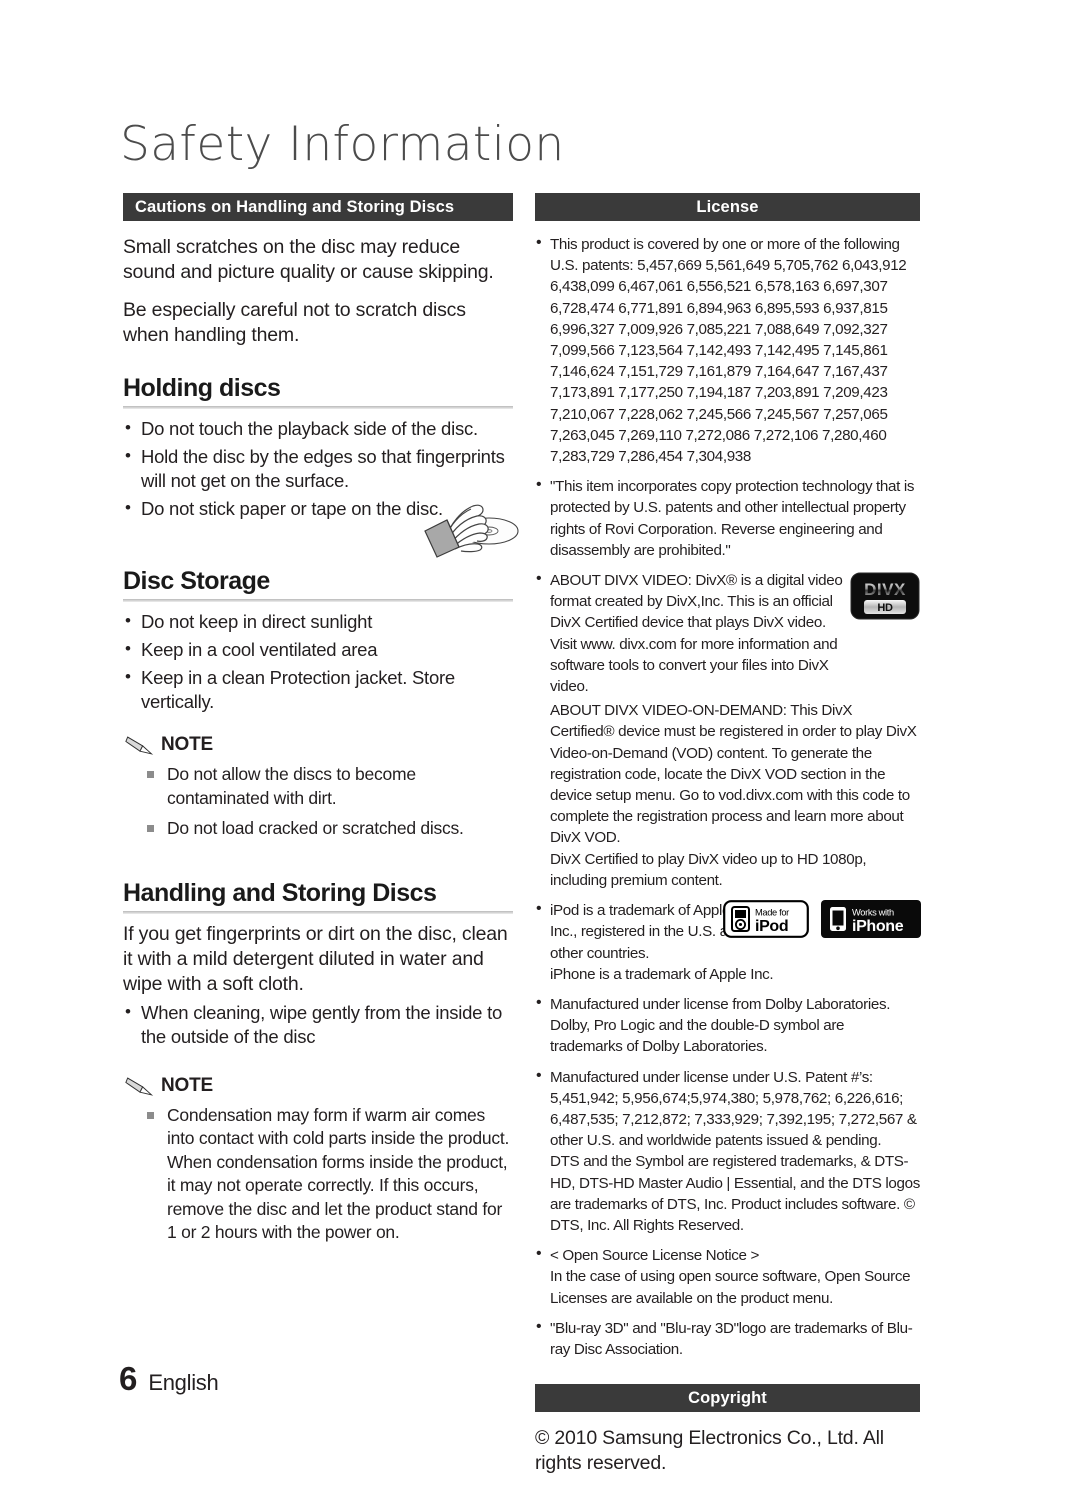  Describe the element at coordinates (342, 144) in the screenshot. I see `page-title: Safety Information` at that location.